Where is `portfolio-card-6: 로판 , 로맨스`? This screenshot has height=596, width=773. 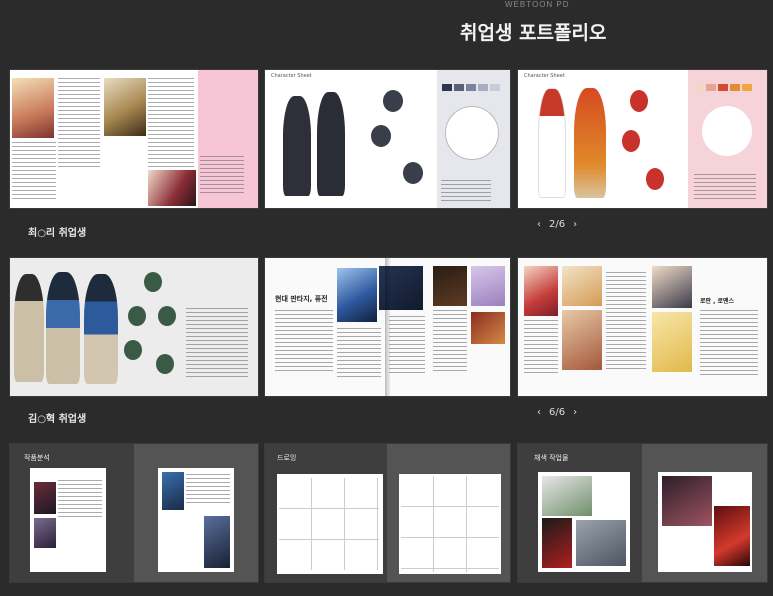 portfolio-card-6: 로판 , 로맨스 is located at coordinates (642, 327).